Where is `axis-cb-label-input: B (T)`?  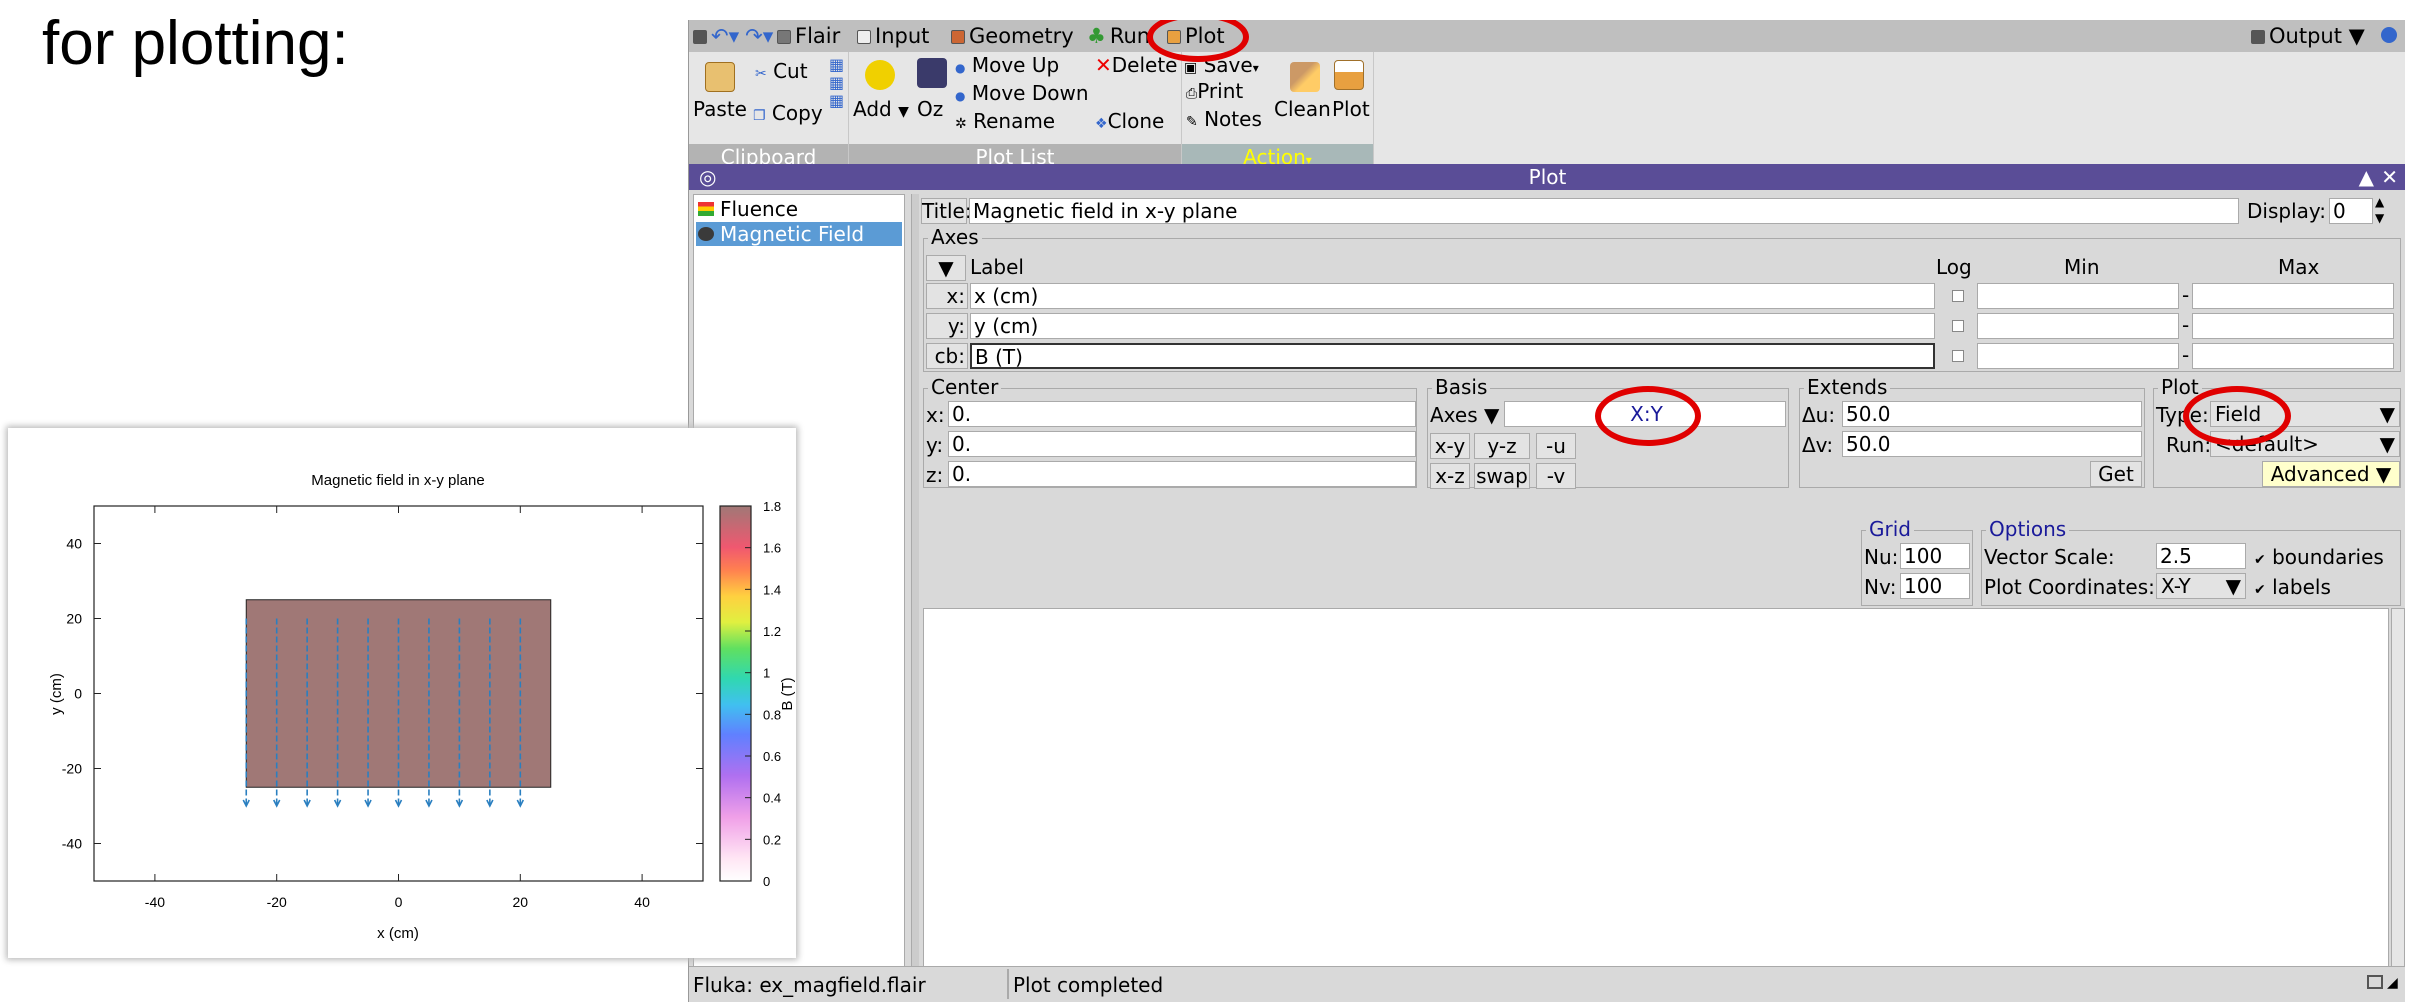
axis-cb-label-input: B (T) is located at coordinates (1452, 356).